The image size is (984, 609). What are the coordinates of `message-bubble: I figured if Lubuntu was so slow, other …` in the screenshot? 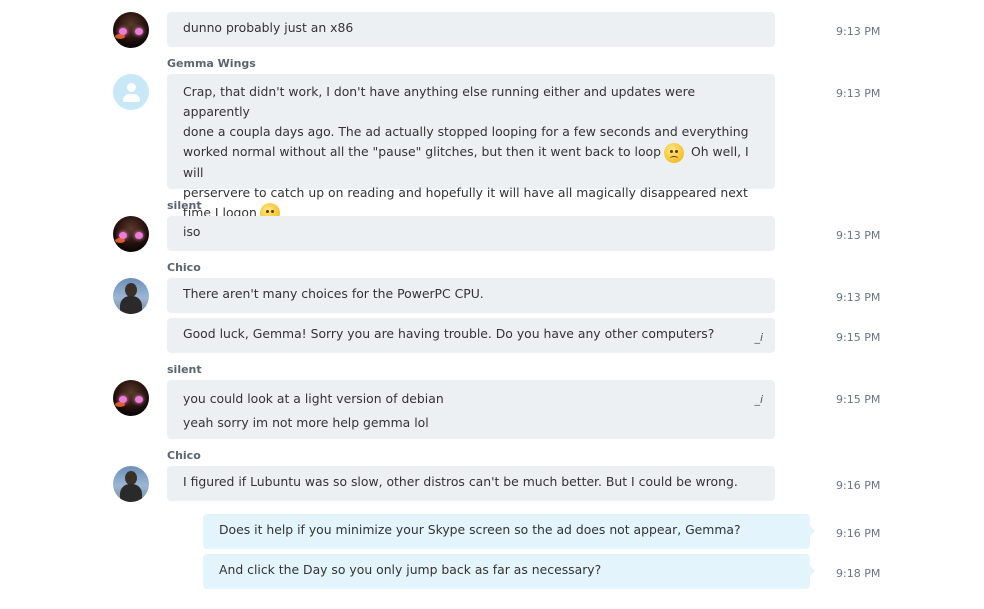 It's located at (471, 483).